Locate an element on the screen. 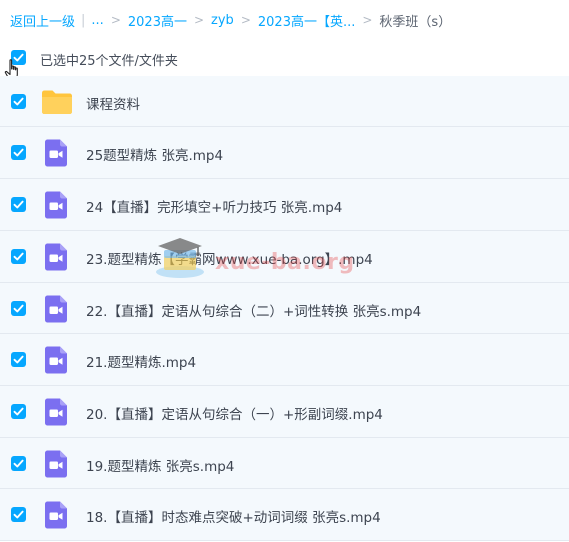 The image size is (569, 542). file-name: 21.题型精炼.mp4 is located at coordinates (141, 361).